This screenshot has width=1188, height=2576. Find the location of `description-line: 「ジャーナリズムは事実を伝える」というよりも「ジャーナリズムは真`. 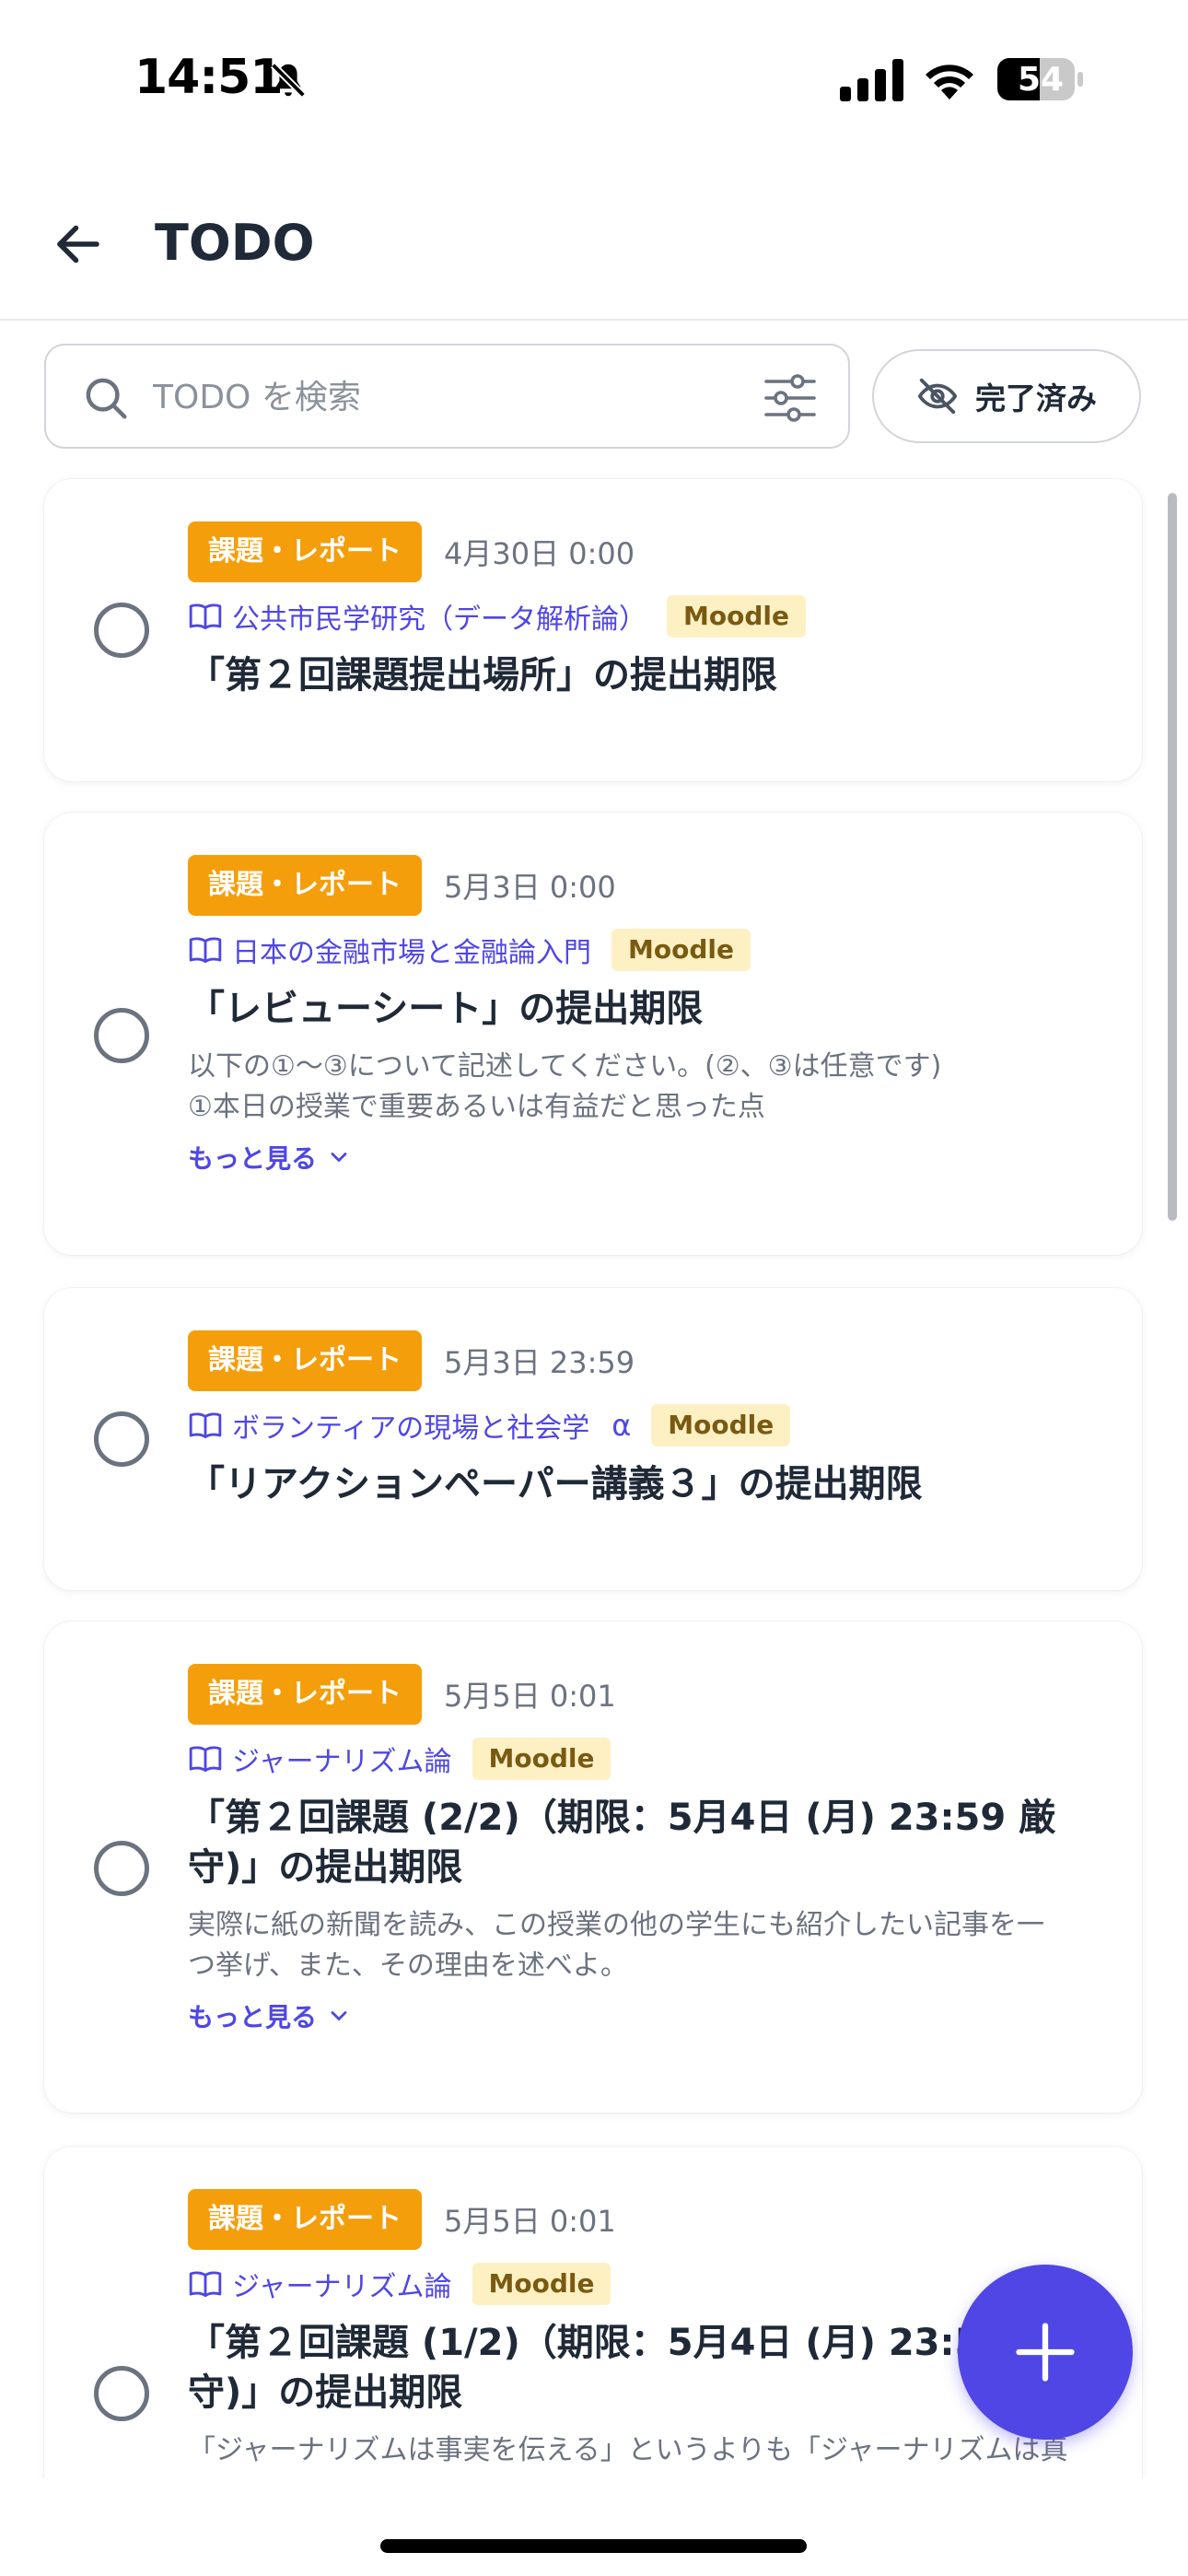

description-line: 「ジャーナリズムは事実を伝える」というよりも「ジャーナリズムは真 is located at coordinates (628, 2450).